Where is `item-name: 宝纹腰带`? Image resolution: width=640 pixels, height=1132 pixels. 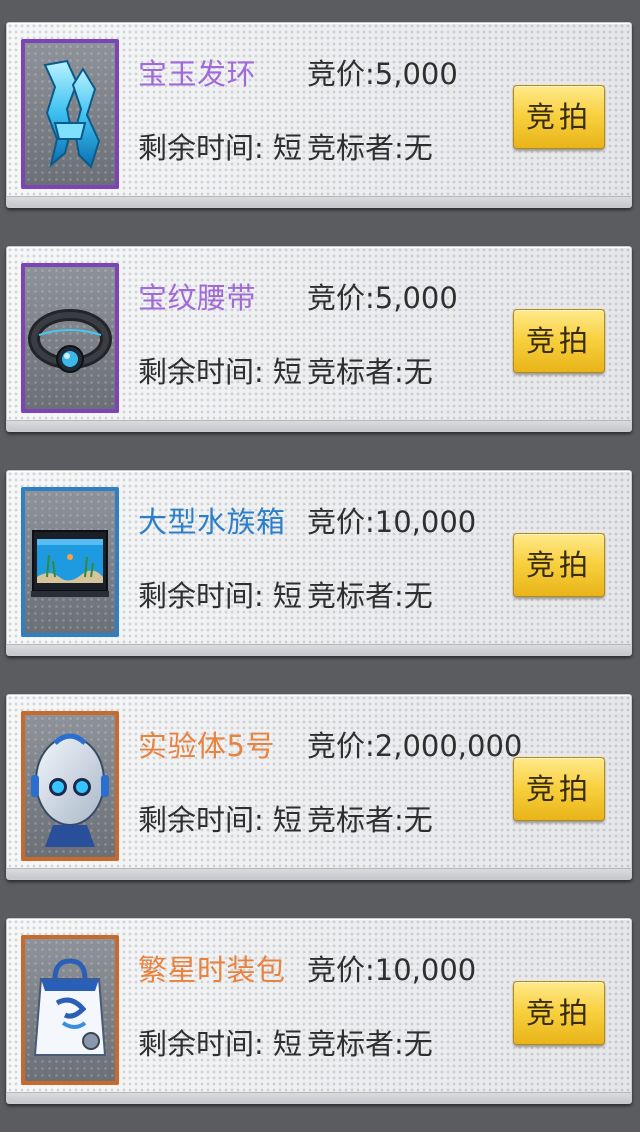
item-name: 宝纹腰带 is located at coordinates (197, 298).